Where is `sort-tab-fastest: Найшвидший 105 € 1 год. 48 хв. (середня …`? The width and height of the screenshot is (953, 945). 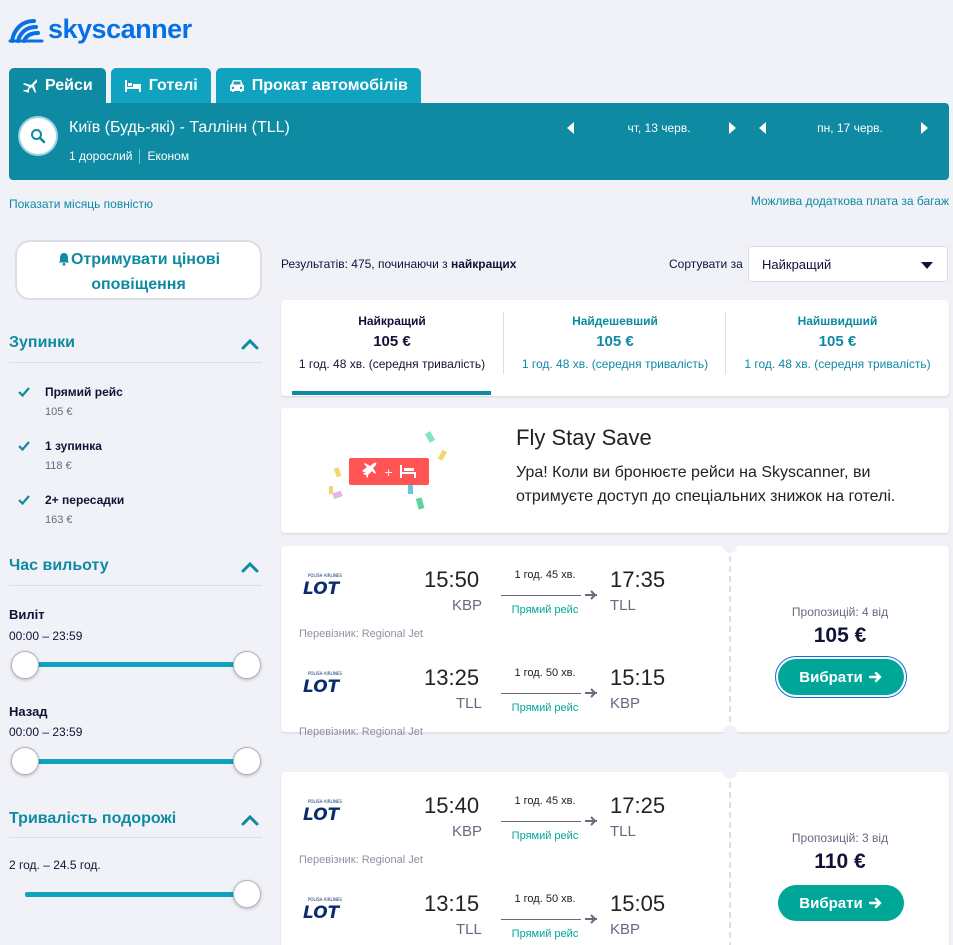 sort-tab-fastest: Найшвидший 105 € 1 год. 48 хв. (середня … is located at coordinates (837, 348).